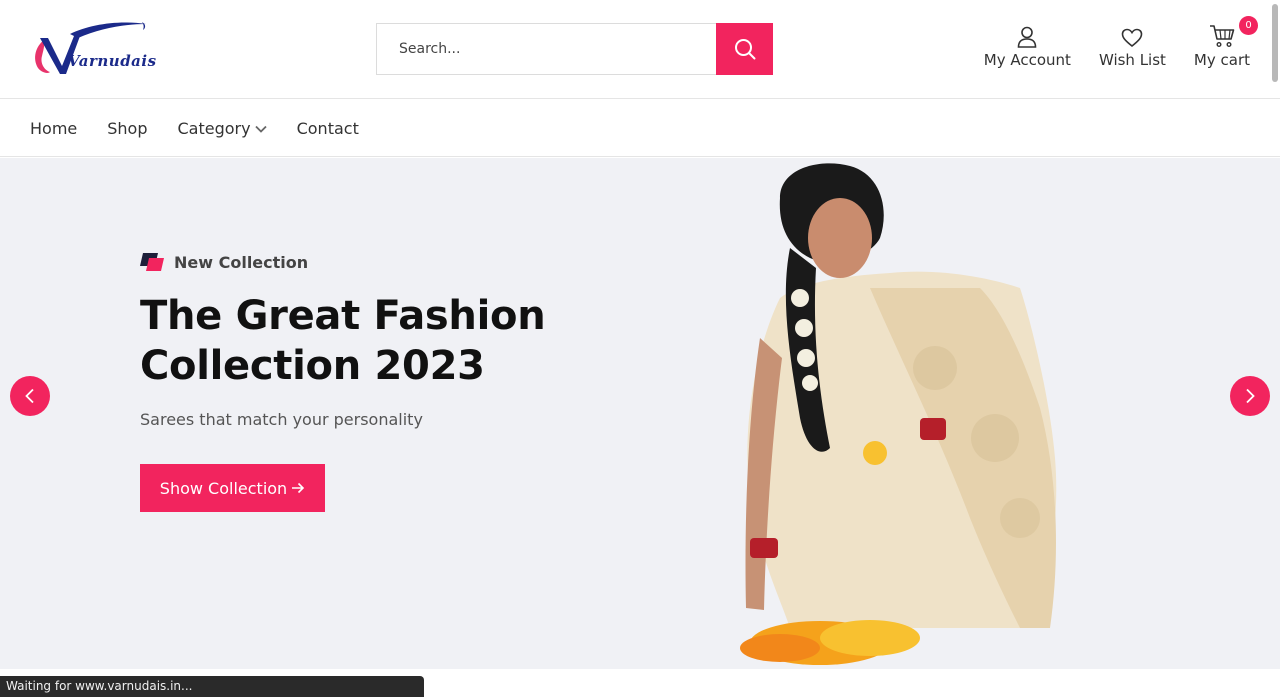 The width and height of the screenshot is (1280, 697). Describe the element at coordinates (112, 61) in the screenshot. I see `logo-text: Varnudais` at that location.